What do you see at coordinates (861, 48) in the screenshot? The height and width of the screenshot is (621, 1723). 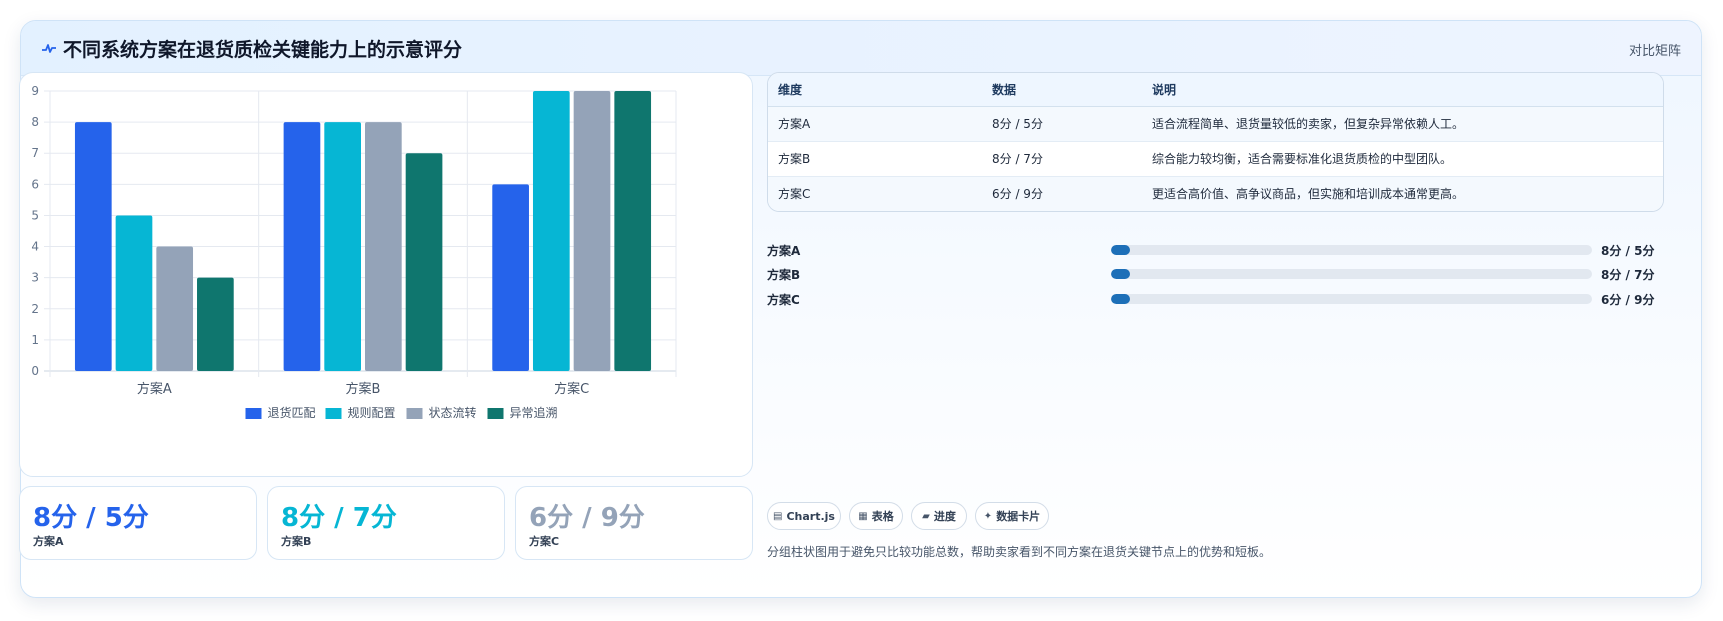 I see `card-header: 不同系统方案在退货质检关键能力上的示意评分 对比矩阵` at bounding box center [861, 48].